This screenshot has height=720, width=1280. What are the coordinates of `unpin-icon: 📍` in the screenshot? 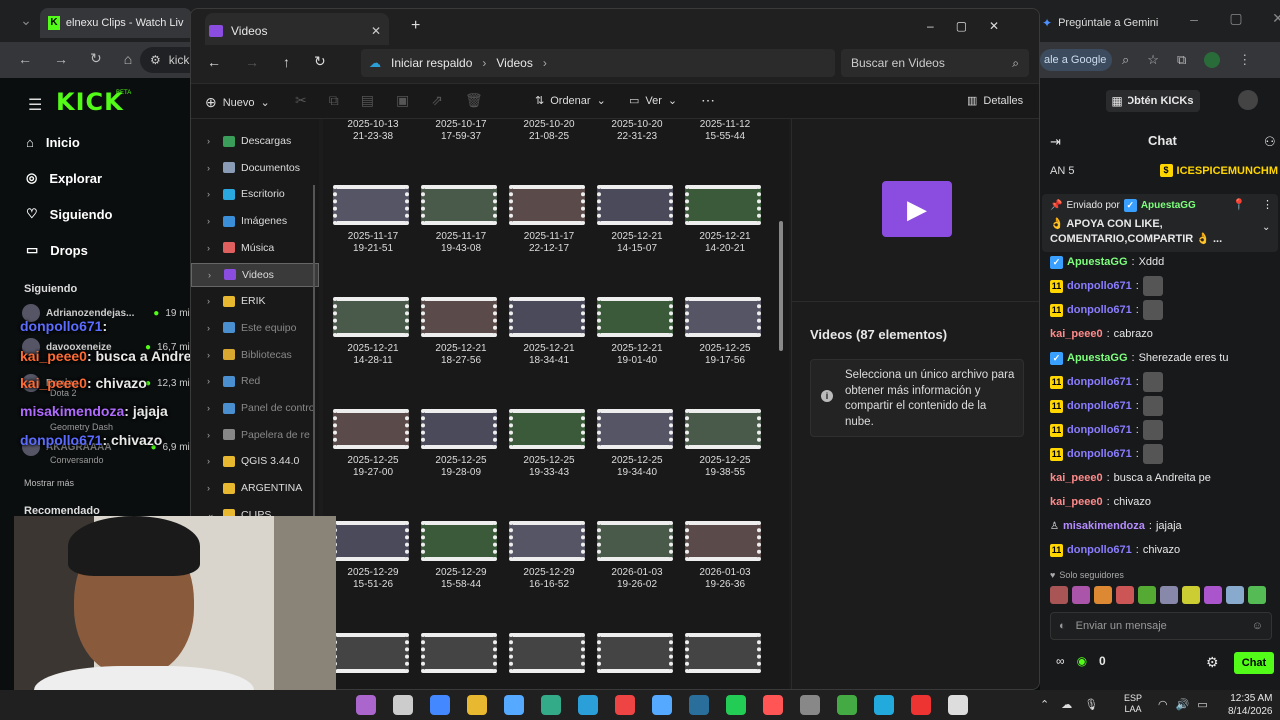 It's located at (1239, 204).